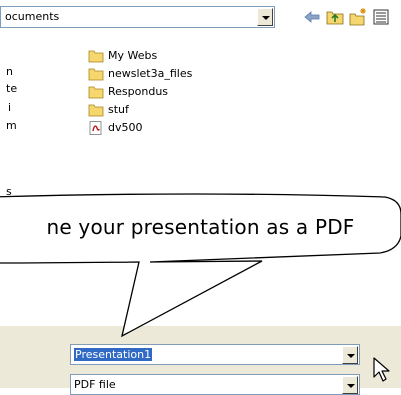  What do you see at coordinates (381, 369) in the screenshot?
I see `mouse-cursor-icon` at bounding box center [381, 369].